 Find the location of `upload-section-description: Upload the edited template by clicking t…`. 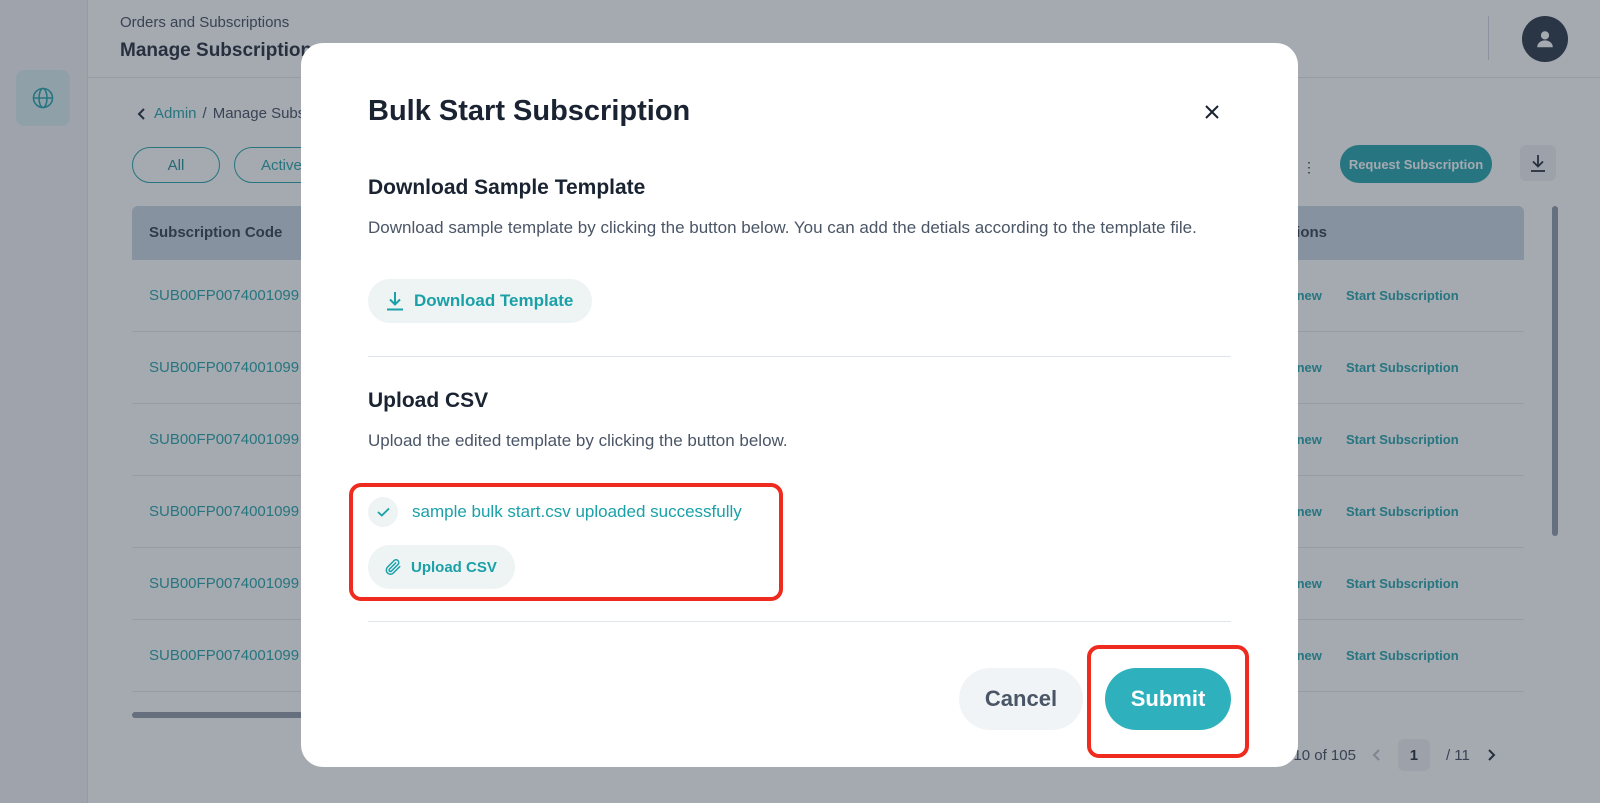

upload-section-description: Upload the edited template by clicking t… is located at coordinates (578, 440).